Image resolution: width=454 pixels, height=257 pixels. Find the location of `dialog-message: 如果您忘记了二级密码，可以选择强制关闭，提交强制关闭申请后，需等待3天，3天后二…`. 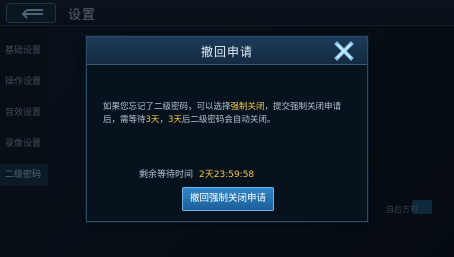

dialog-message: 如果您忘记了二级密码，可以选择强制关闭，提交强制关闭申请后，需等待3天，3天后二… is located at coordinates (229, 114).